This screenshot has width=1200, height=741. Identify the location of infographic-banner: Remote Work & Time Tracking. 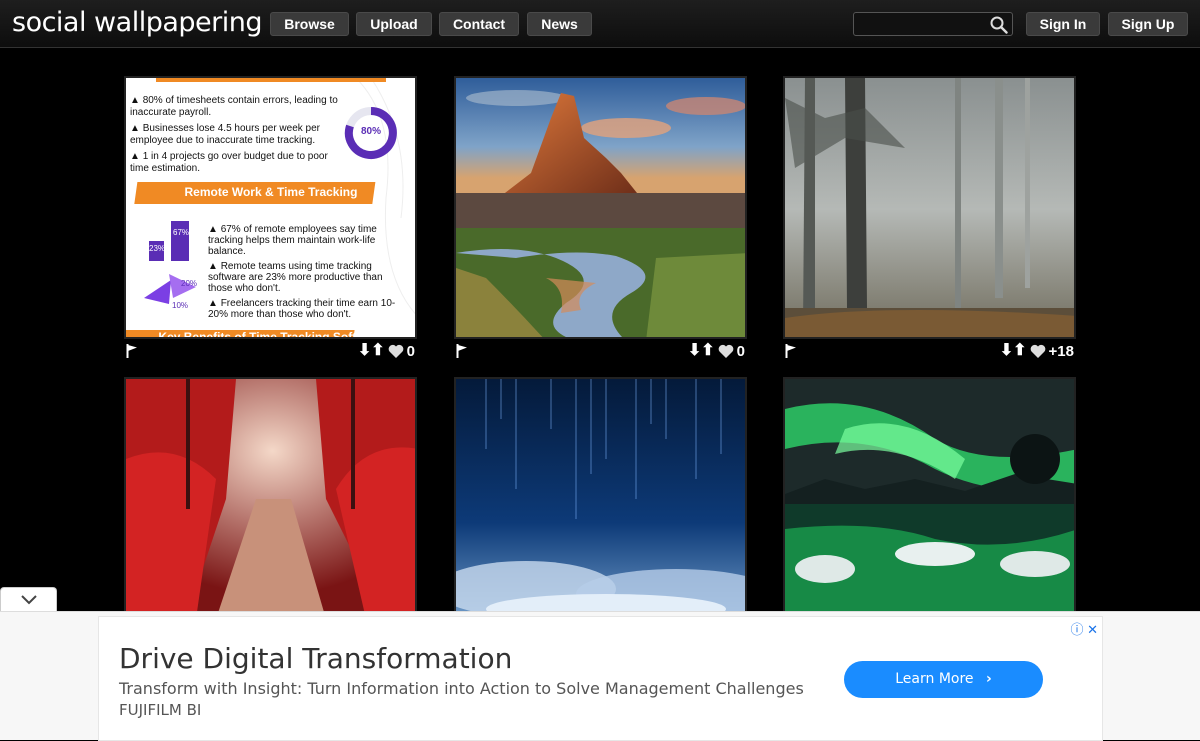
(271, 192).